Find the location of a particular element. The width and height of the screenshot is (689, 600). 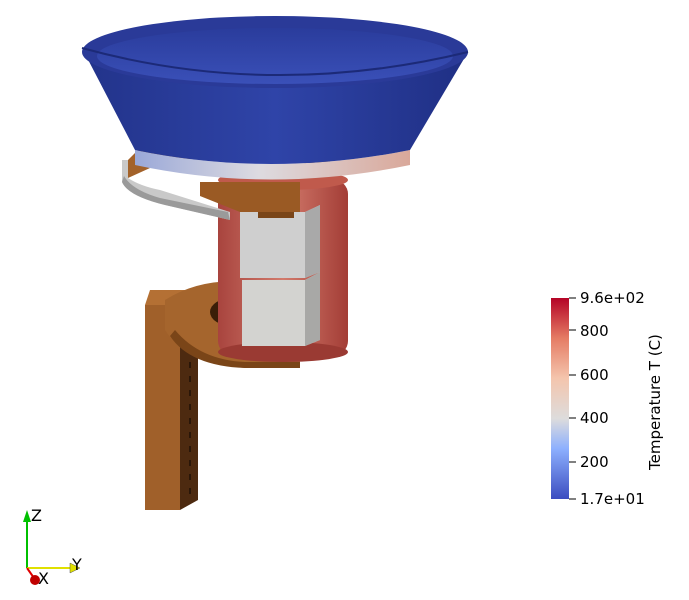

crucible-bowl is located at coordinates (275, 90).